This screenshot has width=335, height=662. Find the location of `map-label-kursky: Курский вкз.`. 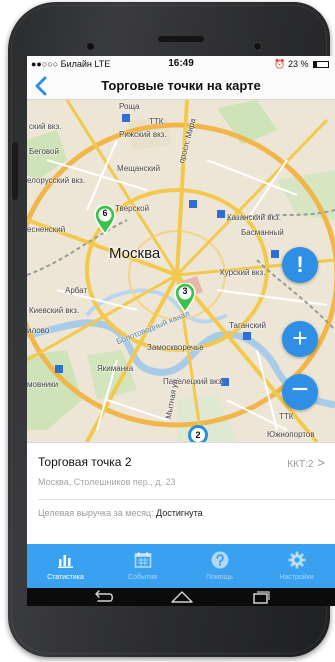

map-label-kursky: Курский вкз. is located at coordinates (243, 272).